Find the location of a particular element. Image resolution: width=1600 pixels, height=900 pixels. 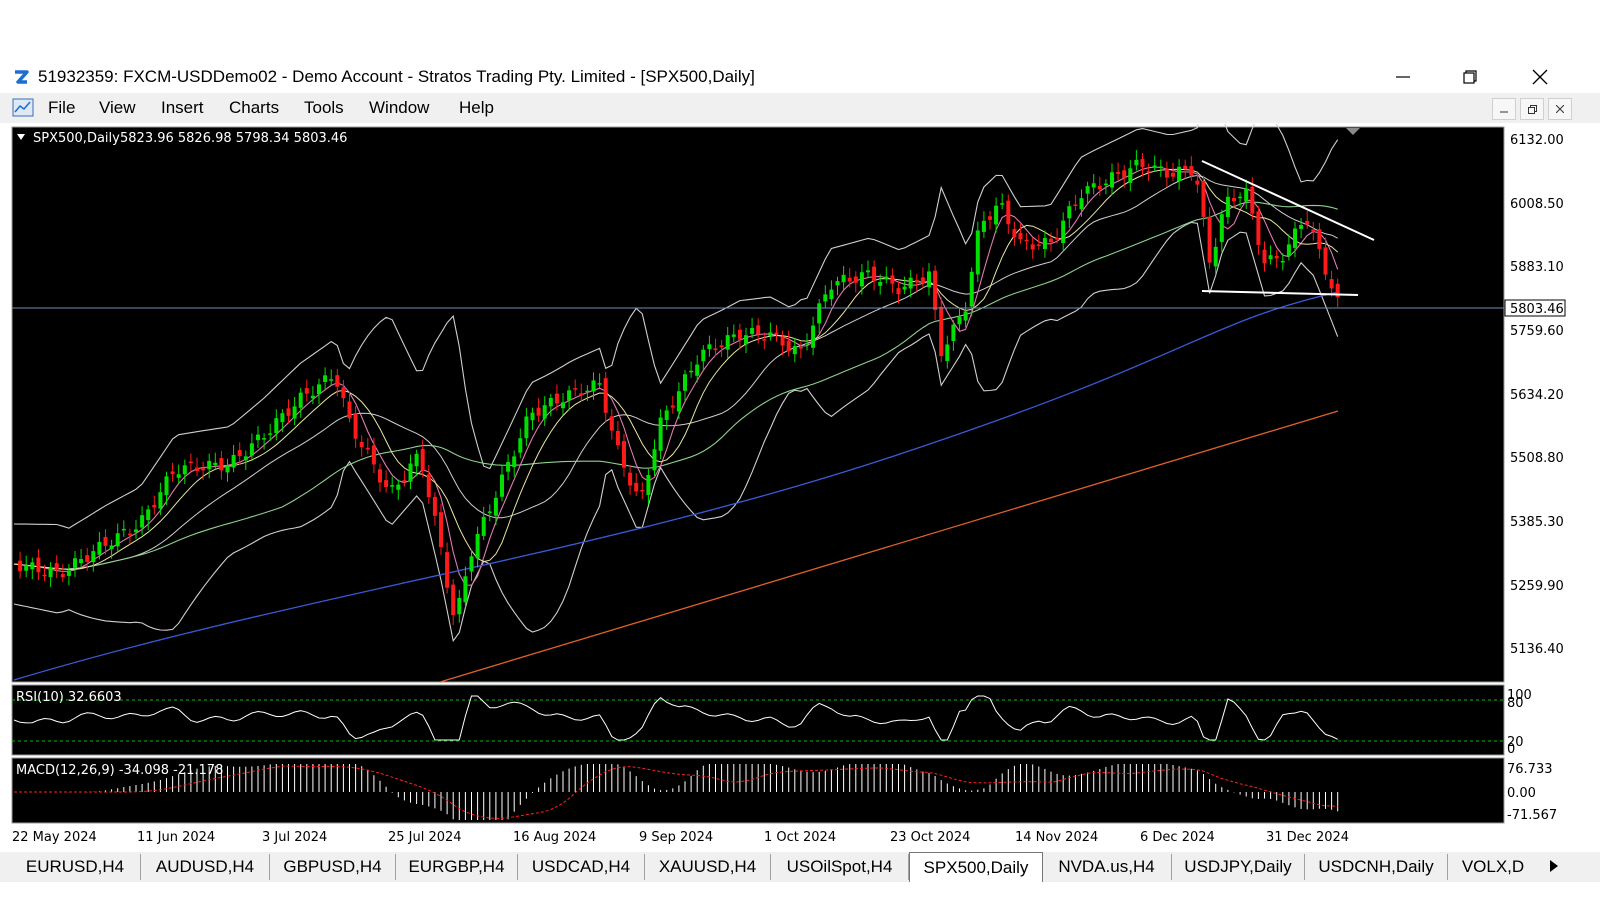

menu-charts: Charts is located at coordinates (254, 108).